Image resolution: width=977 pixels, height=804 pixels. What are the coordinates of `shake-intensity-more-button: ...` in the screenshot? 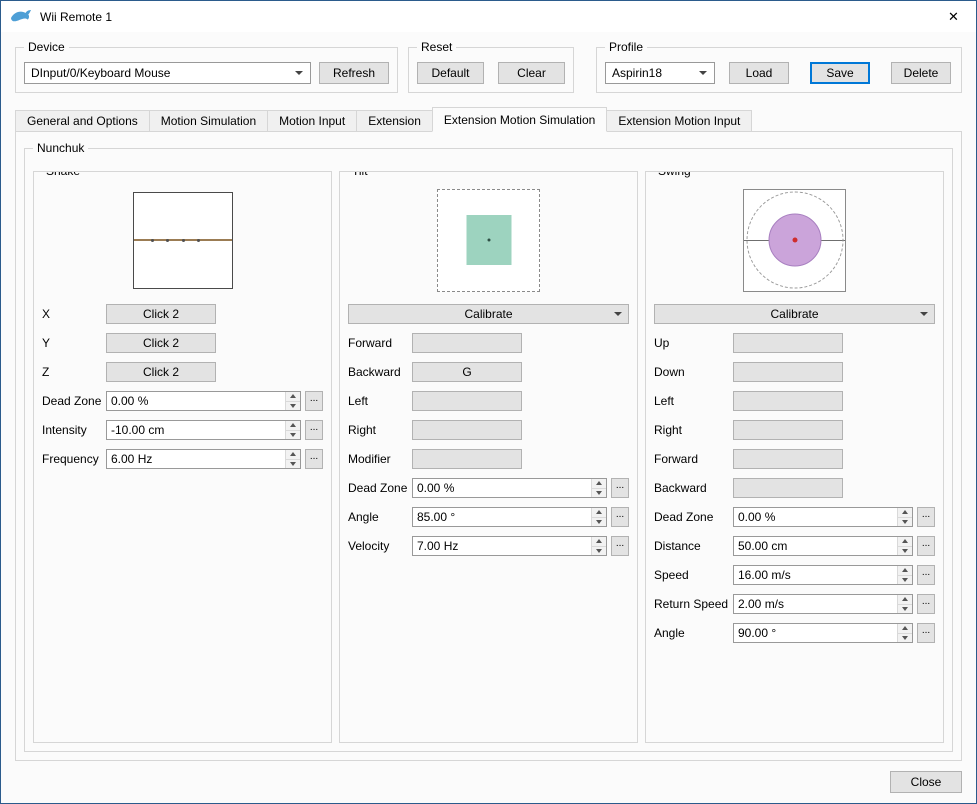 It's located at (314, 430).